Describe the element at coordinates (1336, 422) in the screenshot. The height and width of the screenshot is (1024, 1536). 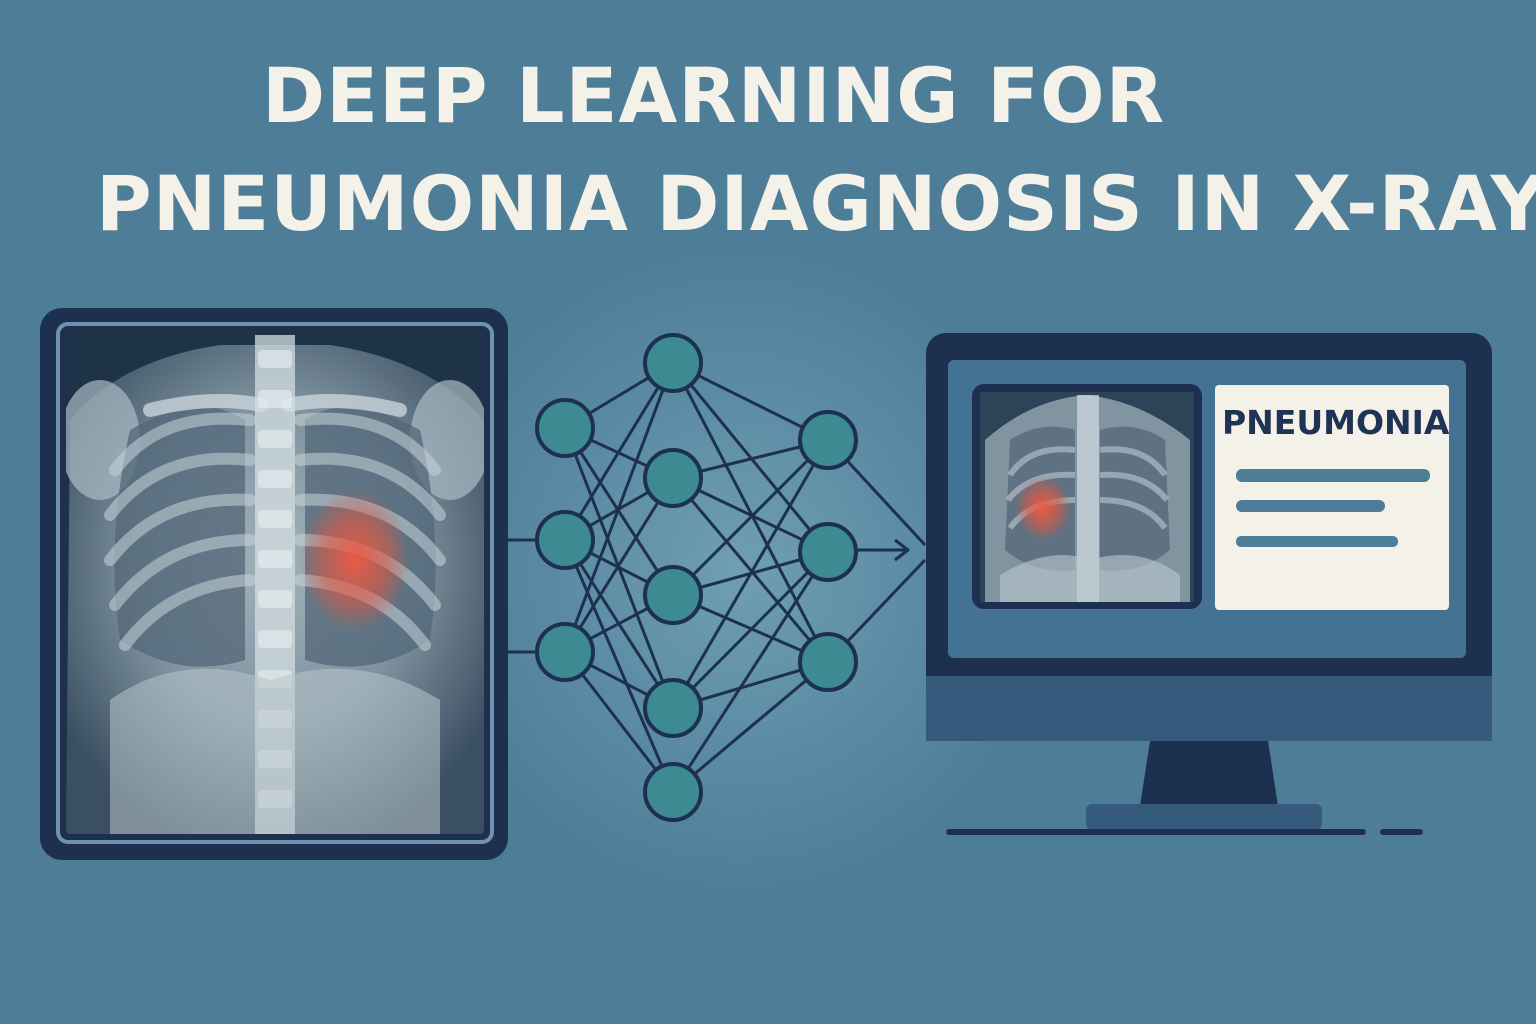
I see `result-label: PNEUMONIA` at that location.